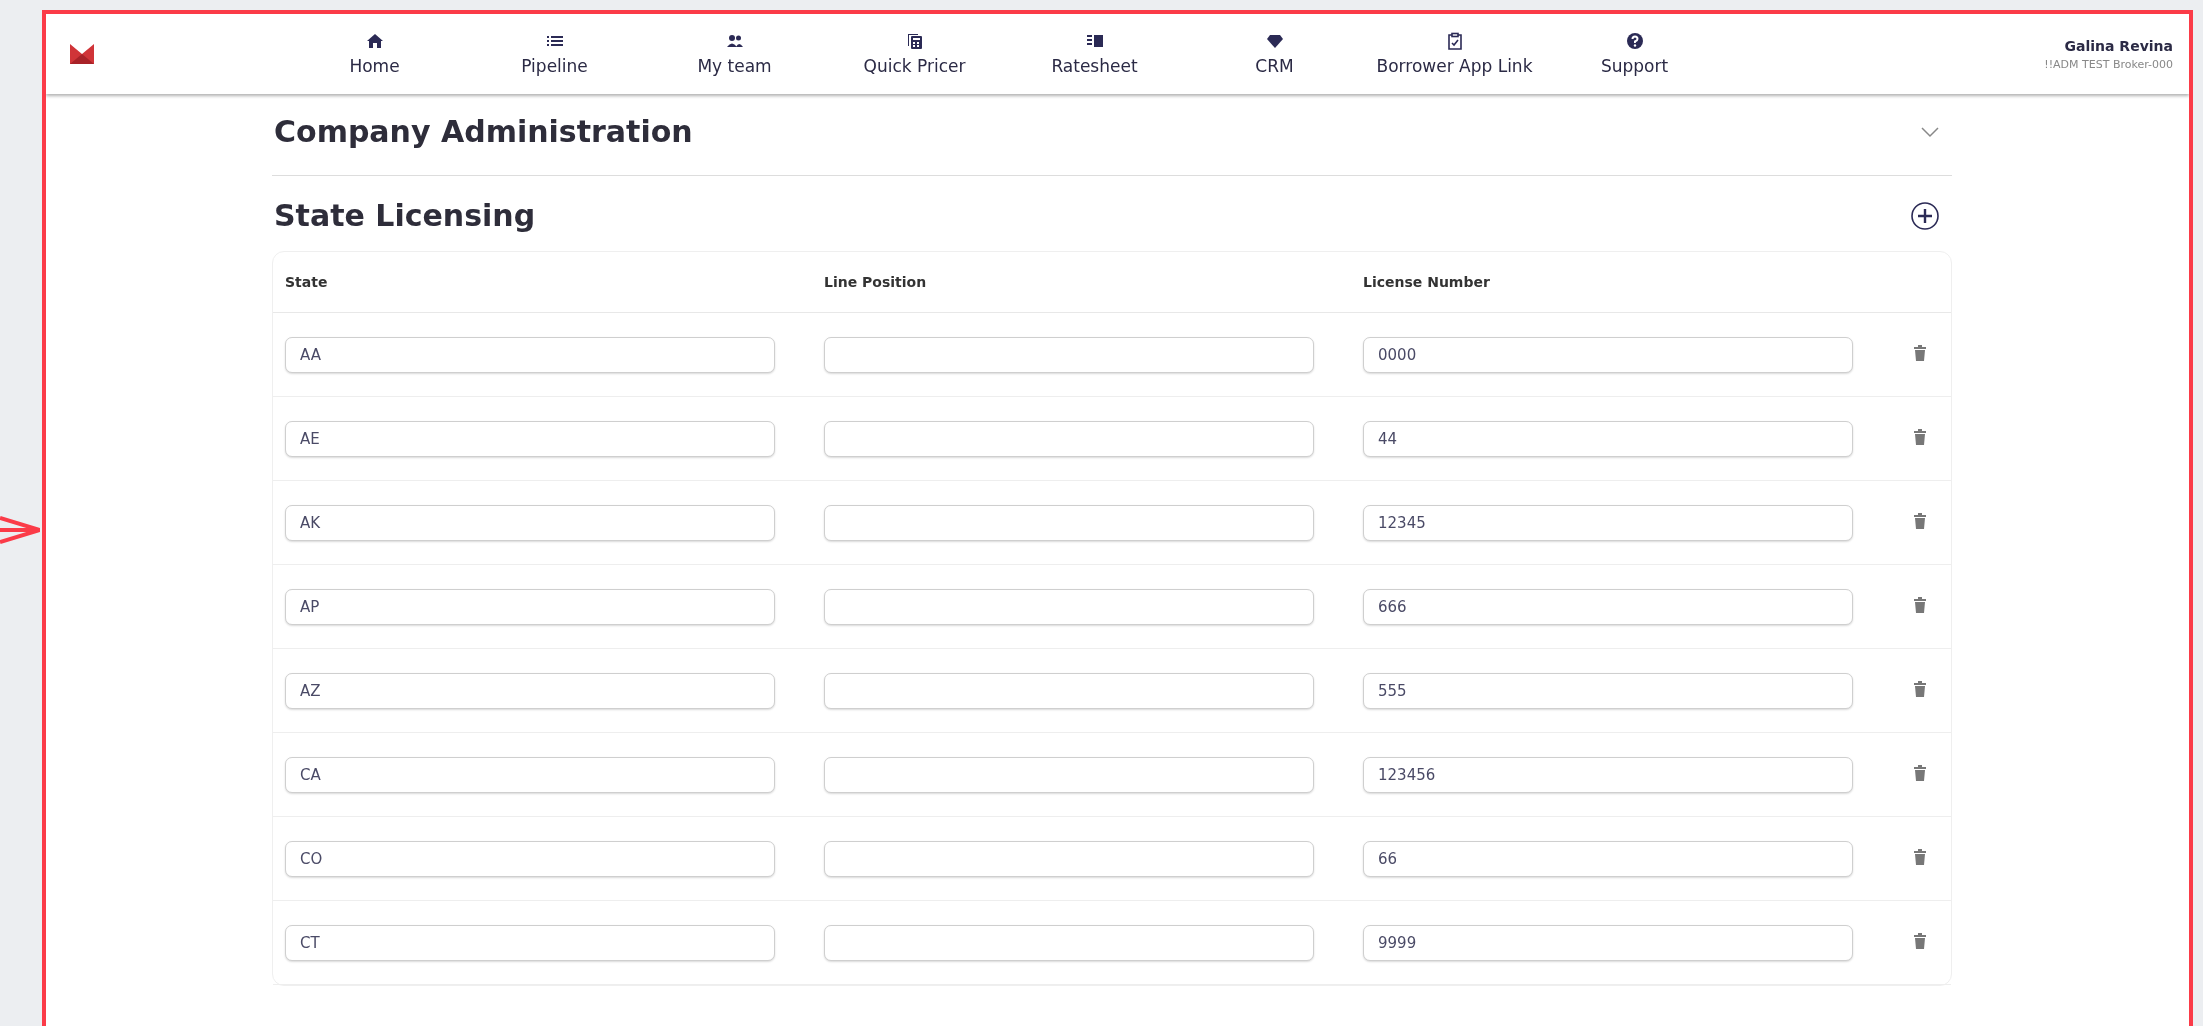 The width and height of the screenshot is (2203, 1026). What do you see at coordinates (554, 54) in the screenshot?
I see `nav-tab: Pipeline` at bounding box center [554, 54].